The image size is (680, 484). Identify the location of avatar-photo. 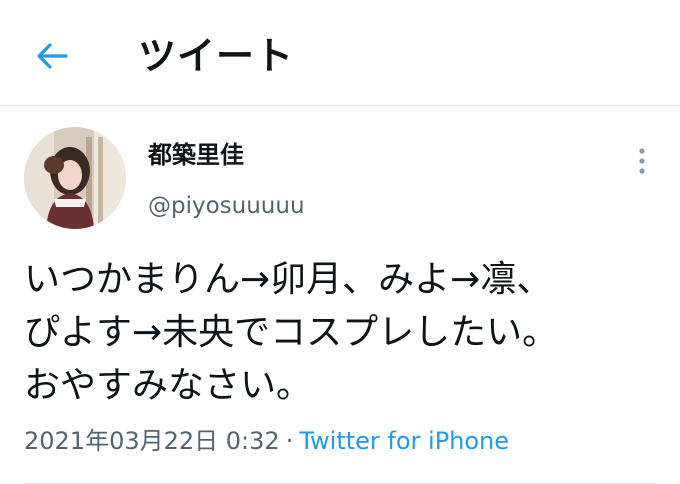
(75, 178).